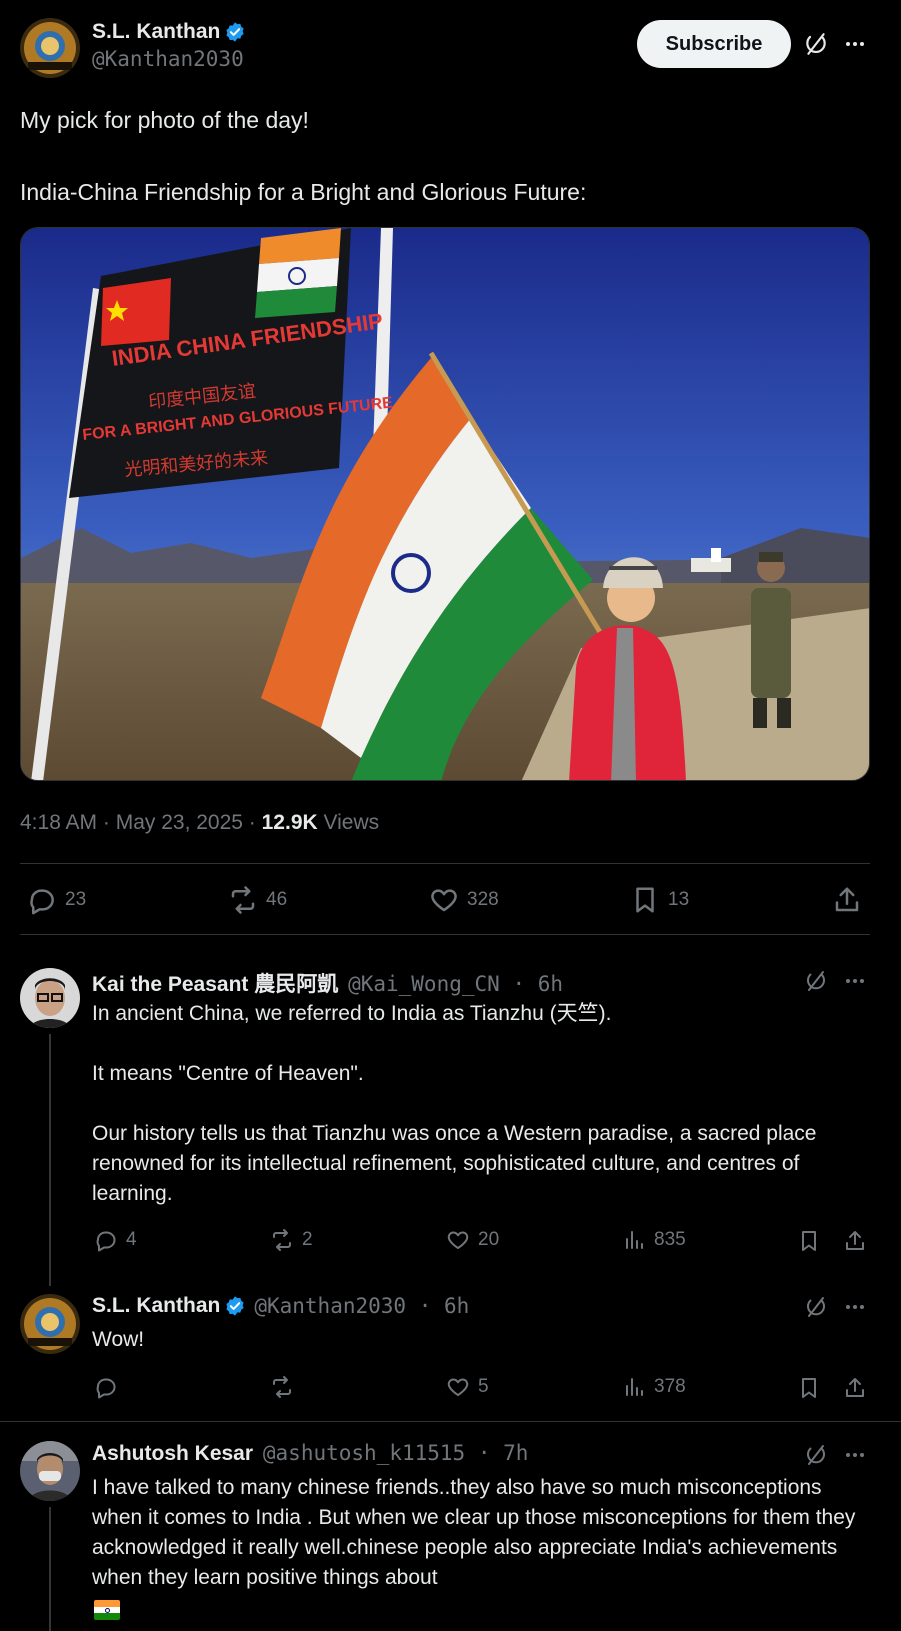  Describe the element at coordinates (396, 1453) in the screenshot. I see `reply-handle-time: @ashutosh_k11515 · 7h` at that location.